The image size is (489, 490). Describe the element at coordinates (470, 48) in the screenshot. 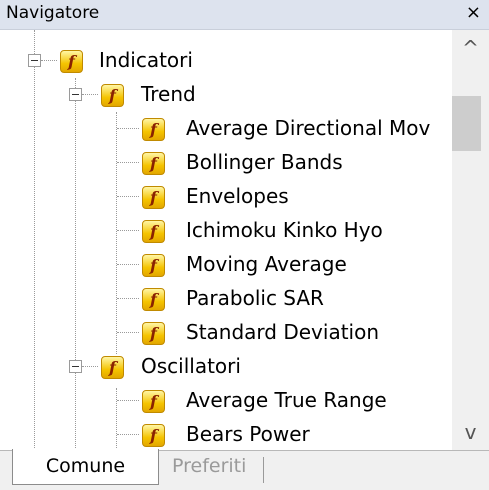

I see `scroll-up-arrow-icon: ^` at that location.